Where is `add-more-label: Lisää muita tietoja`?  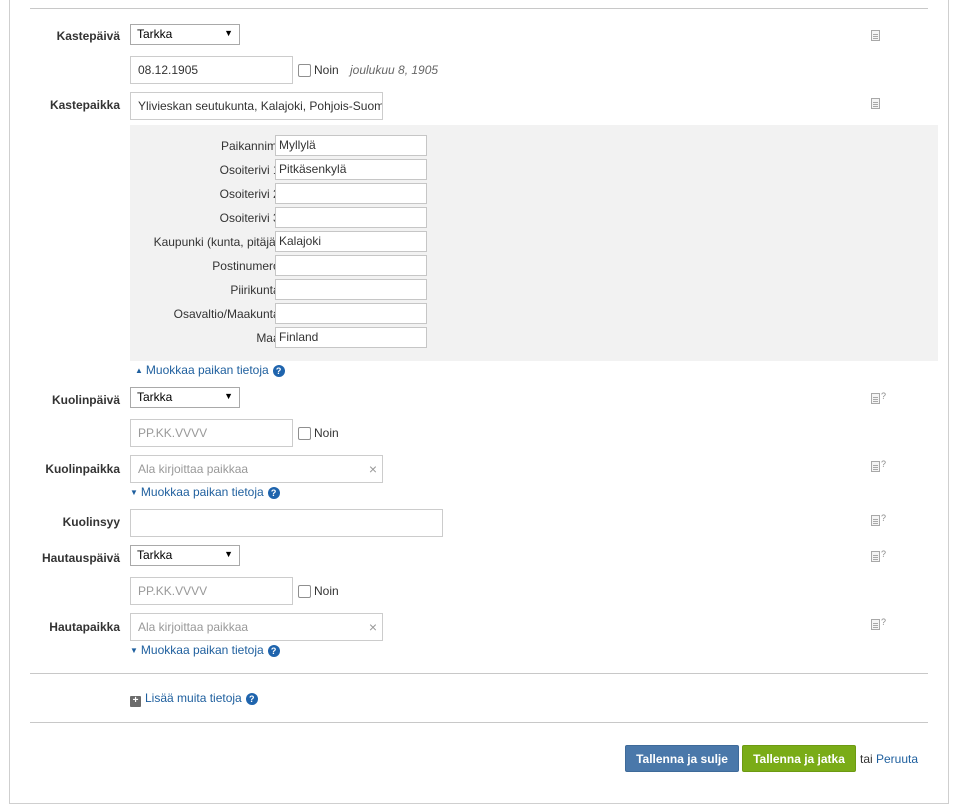 add-more-label: Lisää muita tietoja is located at coordinates (193, 698).